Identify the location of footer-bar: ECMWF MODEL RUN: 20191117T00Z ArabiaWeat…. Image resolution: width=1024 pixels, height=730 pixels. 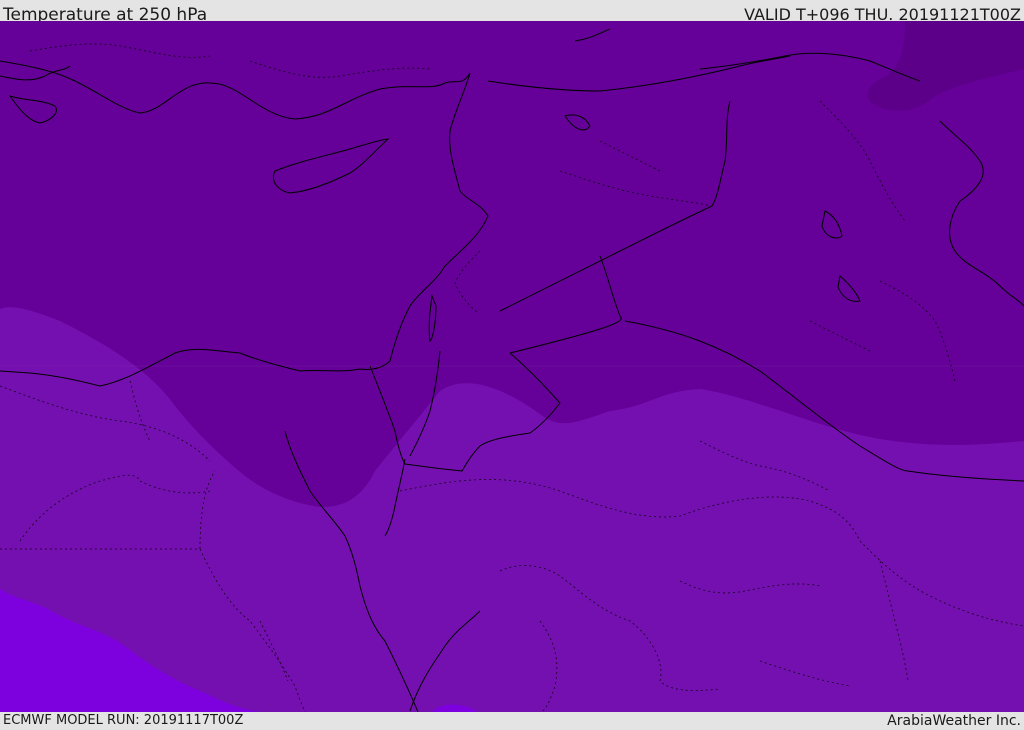
(512, 720).